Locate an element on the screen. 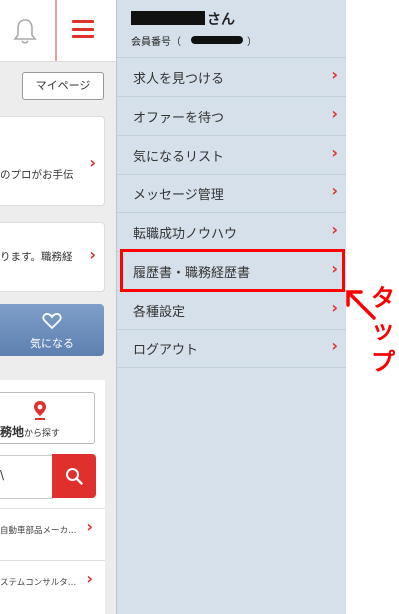 This screenshot has height=614, width=399. menu-item-favorites: 気になるリスト › is located at coordinates (231, 155).